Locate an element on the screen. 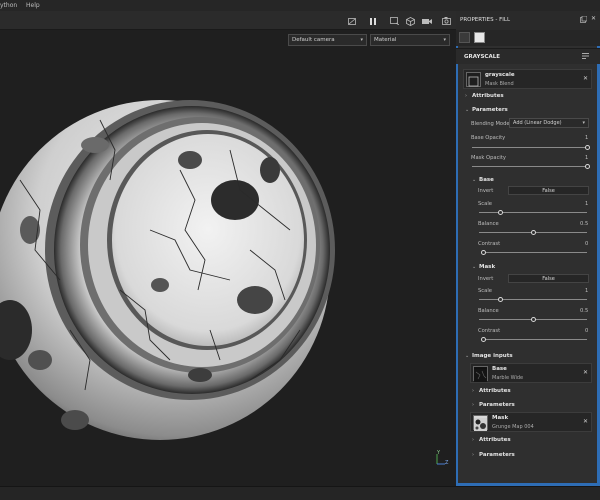 This screenshot has height=500, width=600. filter-subtitle: Mask Blend is located at coordinates (499, 84).